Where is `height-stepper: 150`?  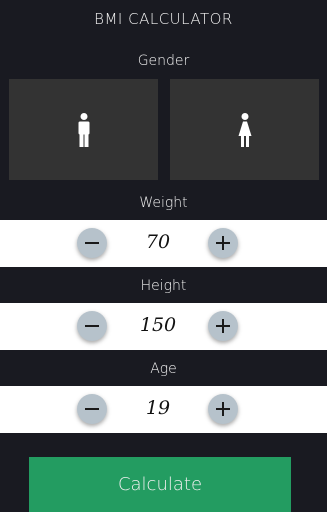
height-stepper: 150 is located at coordinates (163, 326).